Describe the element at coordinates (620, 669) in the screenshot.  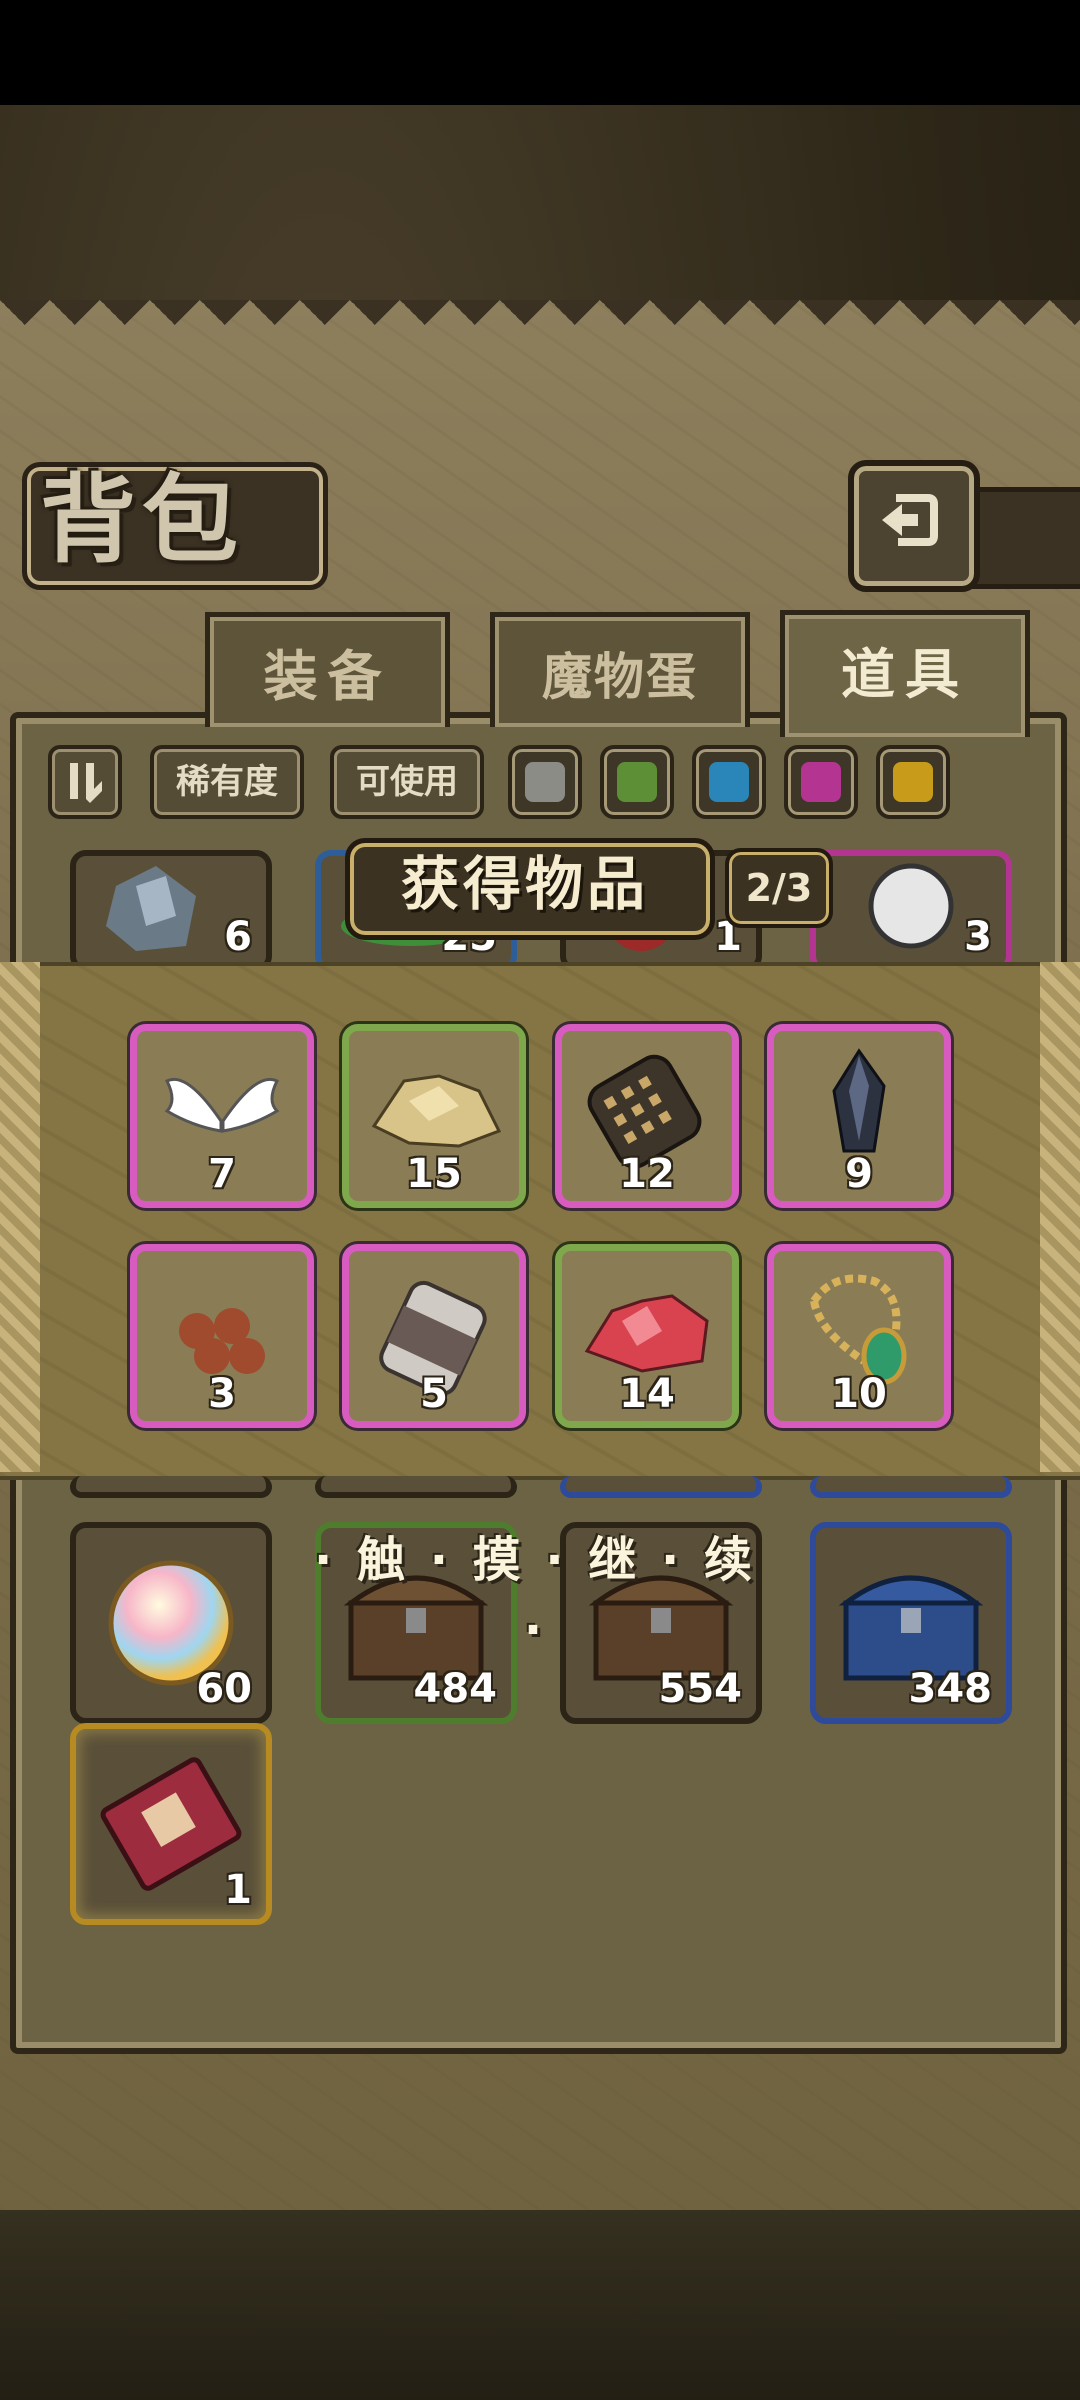
I see `tab-monster-egg: 魔物蛋` at that location.